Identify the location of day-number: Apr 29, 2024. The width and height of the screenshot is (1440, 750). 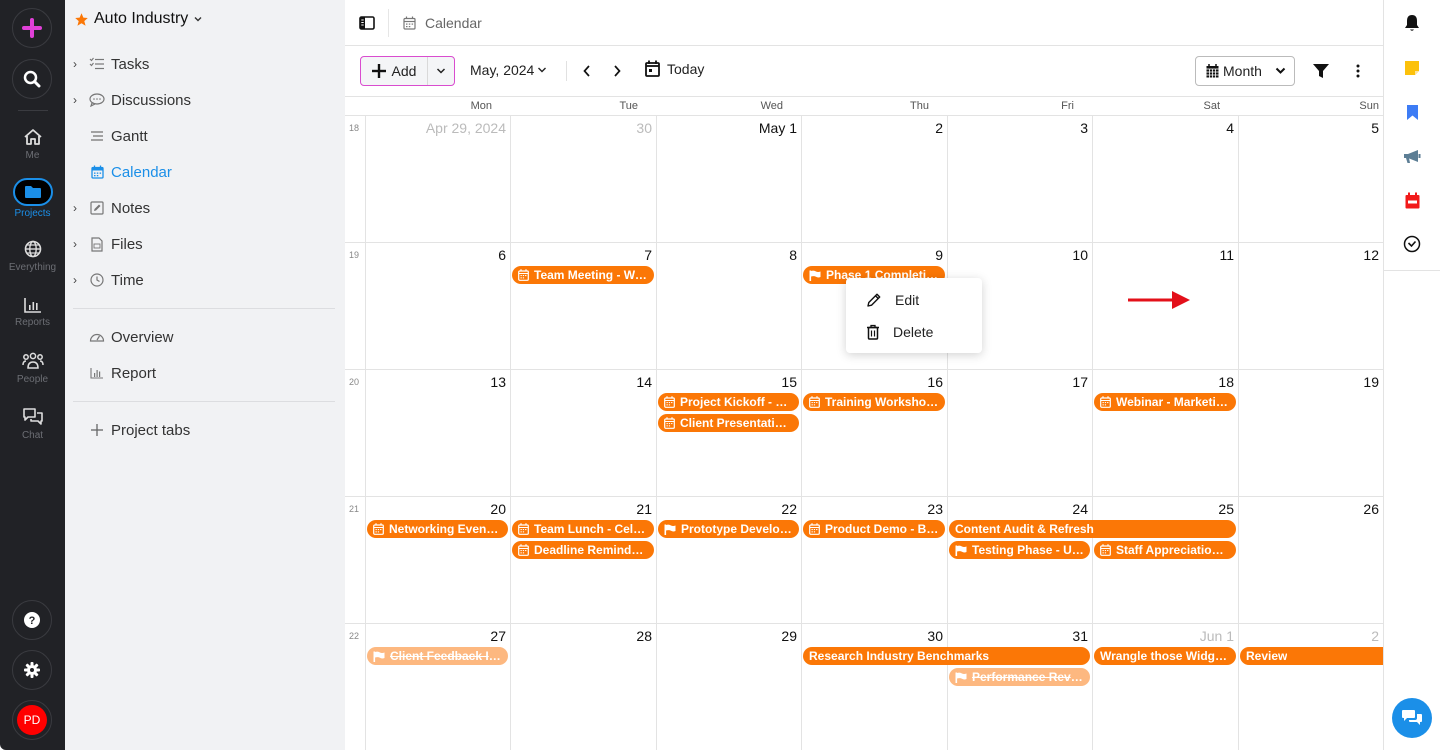
(466, 128).